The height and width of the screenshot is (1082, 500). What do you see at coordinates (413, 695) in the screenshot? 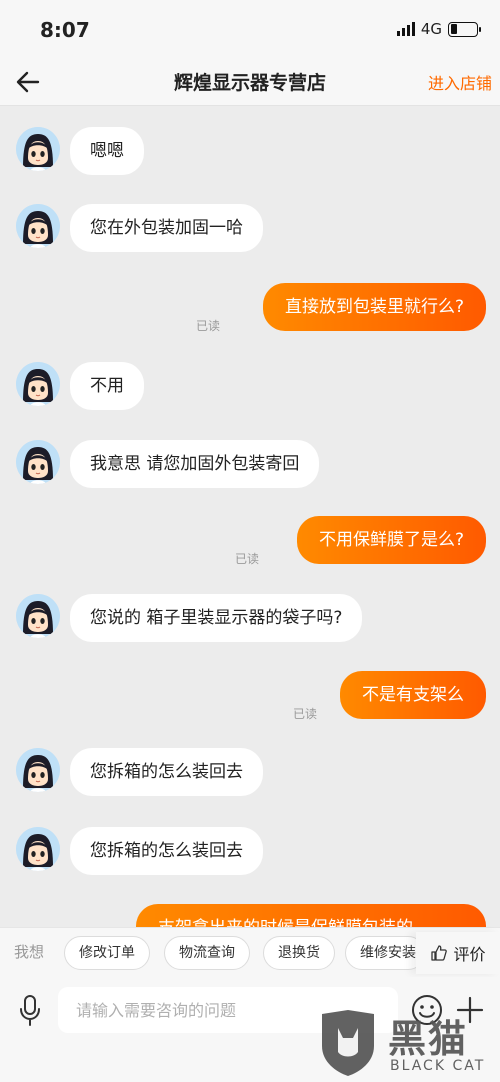
I see `outgoing-message: 不是有支架么` at bounding box center [413, 695].